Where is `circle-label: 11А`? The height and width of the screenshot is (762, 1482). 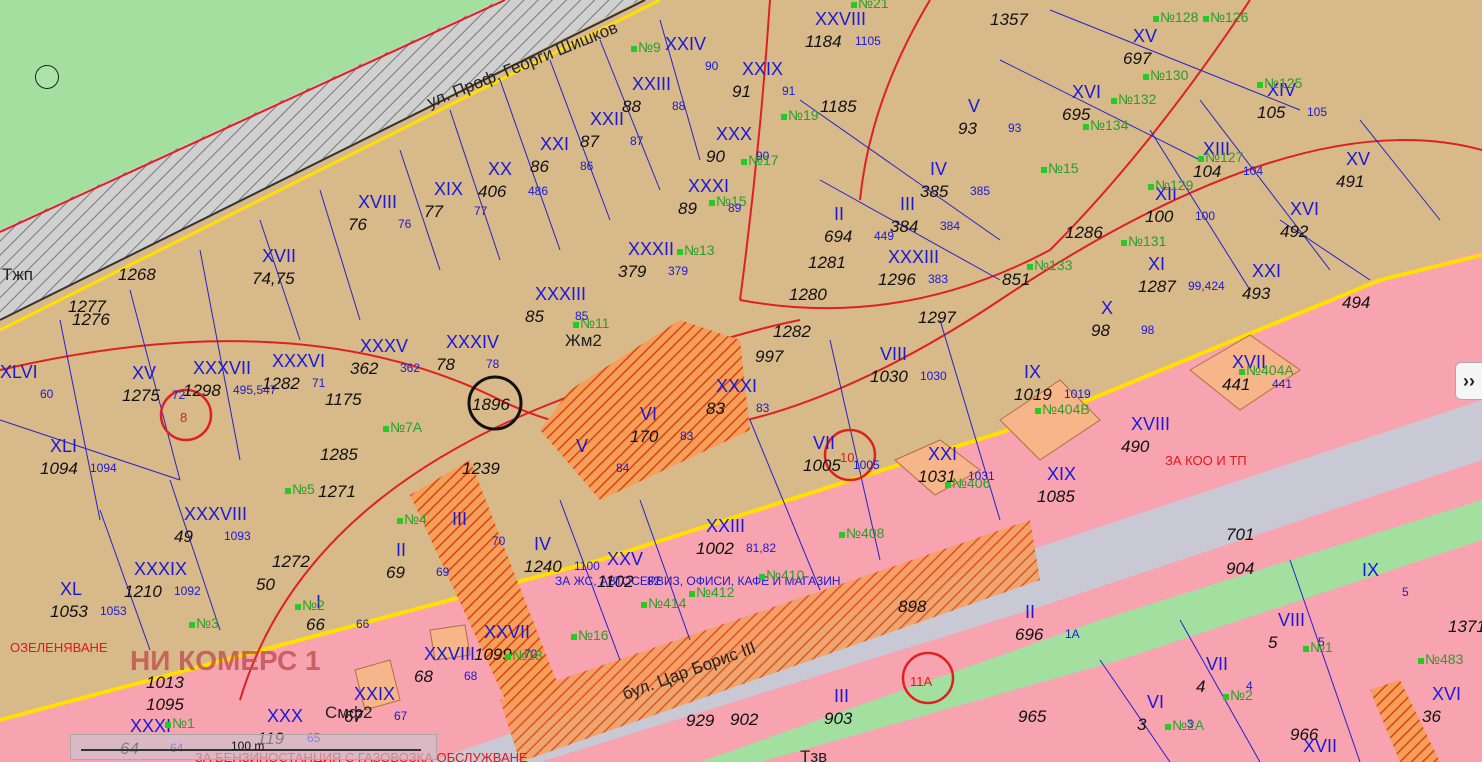
circle-label: 11А is located at coordinates (921, 681).